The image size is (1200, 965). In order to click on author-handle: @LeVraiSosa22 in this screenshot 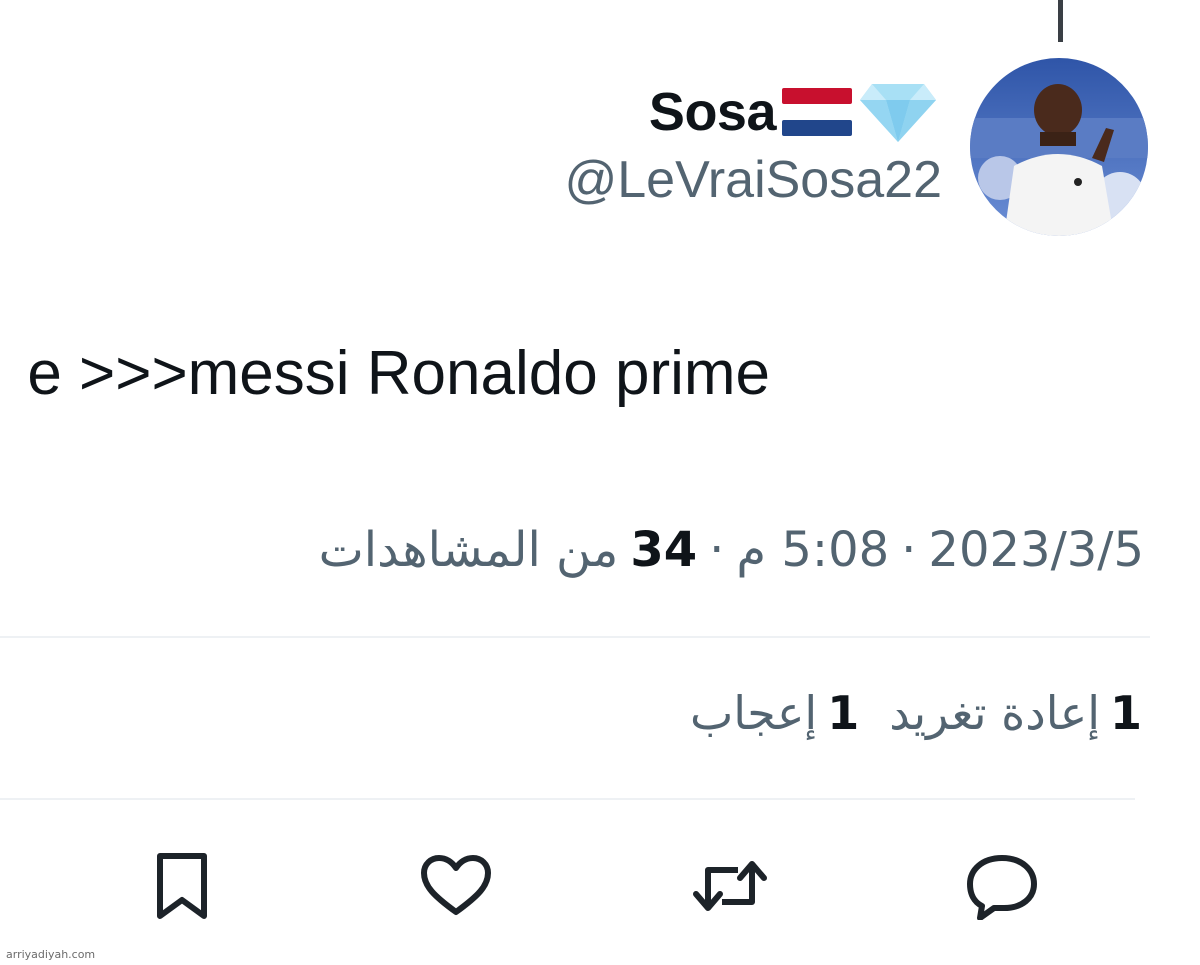, I will do `click(753, 180)`.